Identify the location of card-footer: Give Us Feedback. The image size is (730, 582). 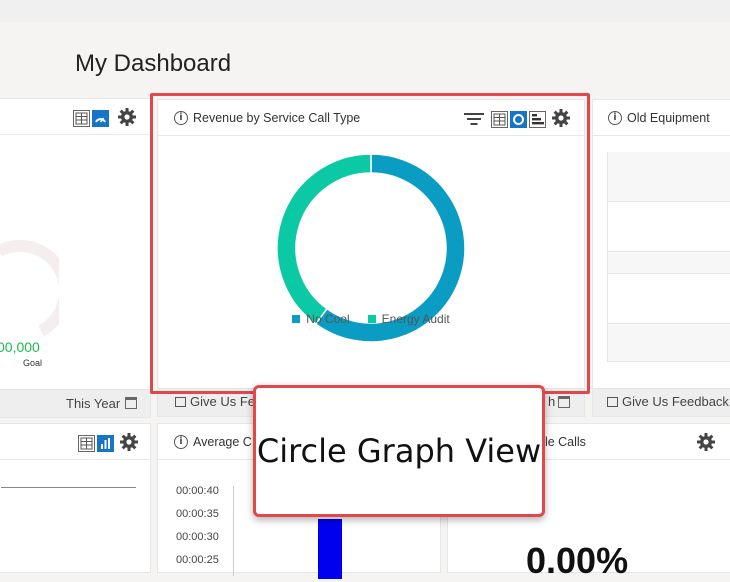
(661, 402).